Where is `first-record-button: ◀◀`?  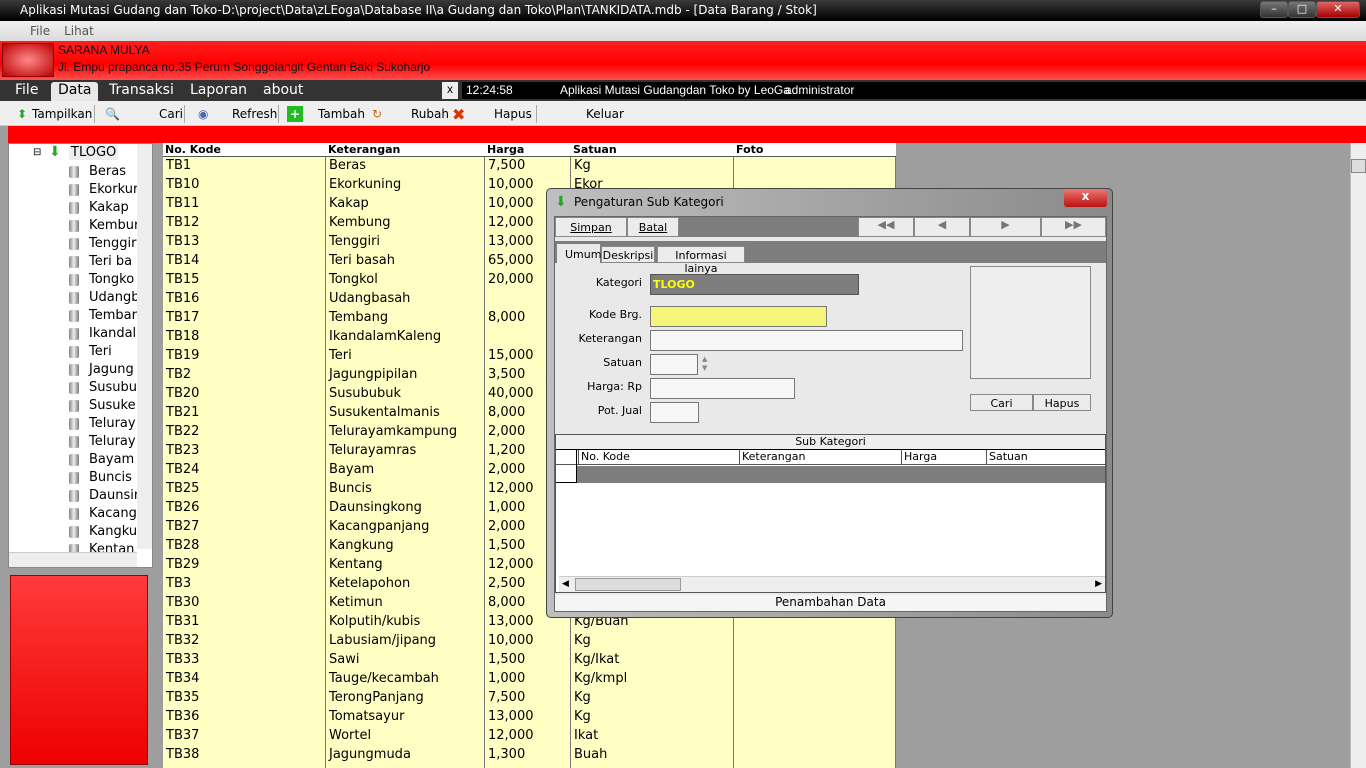 first-record-button: ◀◀ is located at coordinates (886, 227).